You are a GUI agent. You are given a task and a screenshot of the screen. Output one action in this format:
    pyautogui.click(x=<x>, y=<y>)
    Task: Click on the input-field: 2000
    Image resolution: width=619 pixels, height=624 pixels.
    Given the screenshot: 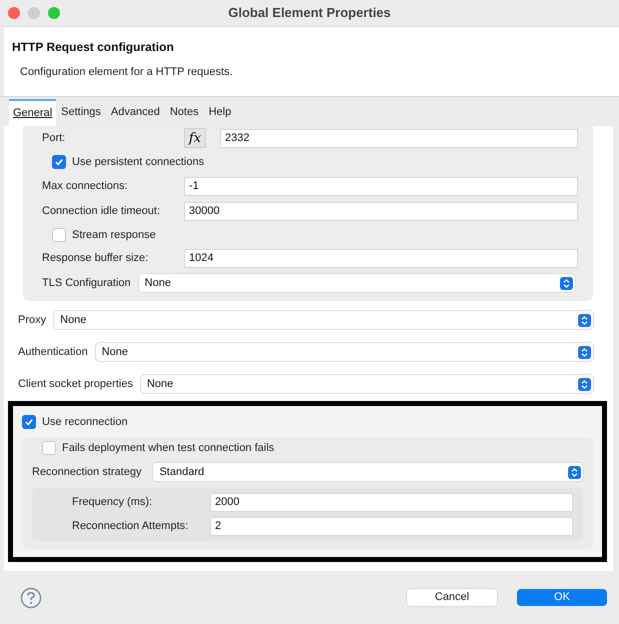 What is the action you would take?
    pyautogui.click(x=391, y=502)
    